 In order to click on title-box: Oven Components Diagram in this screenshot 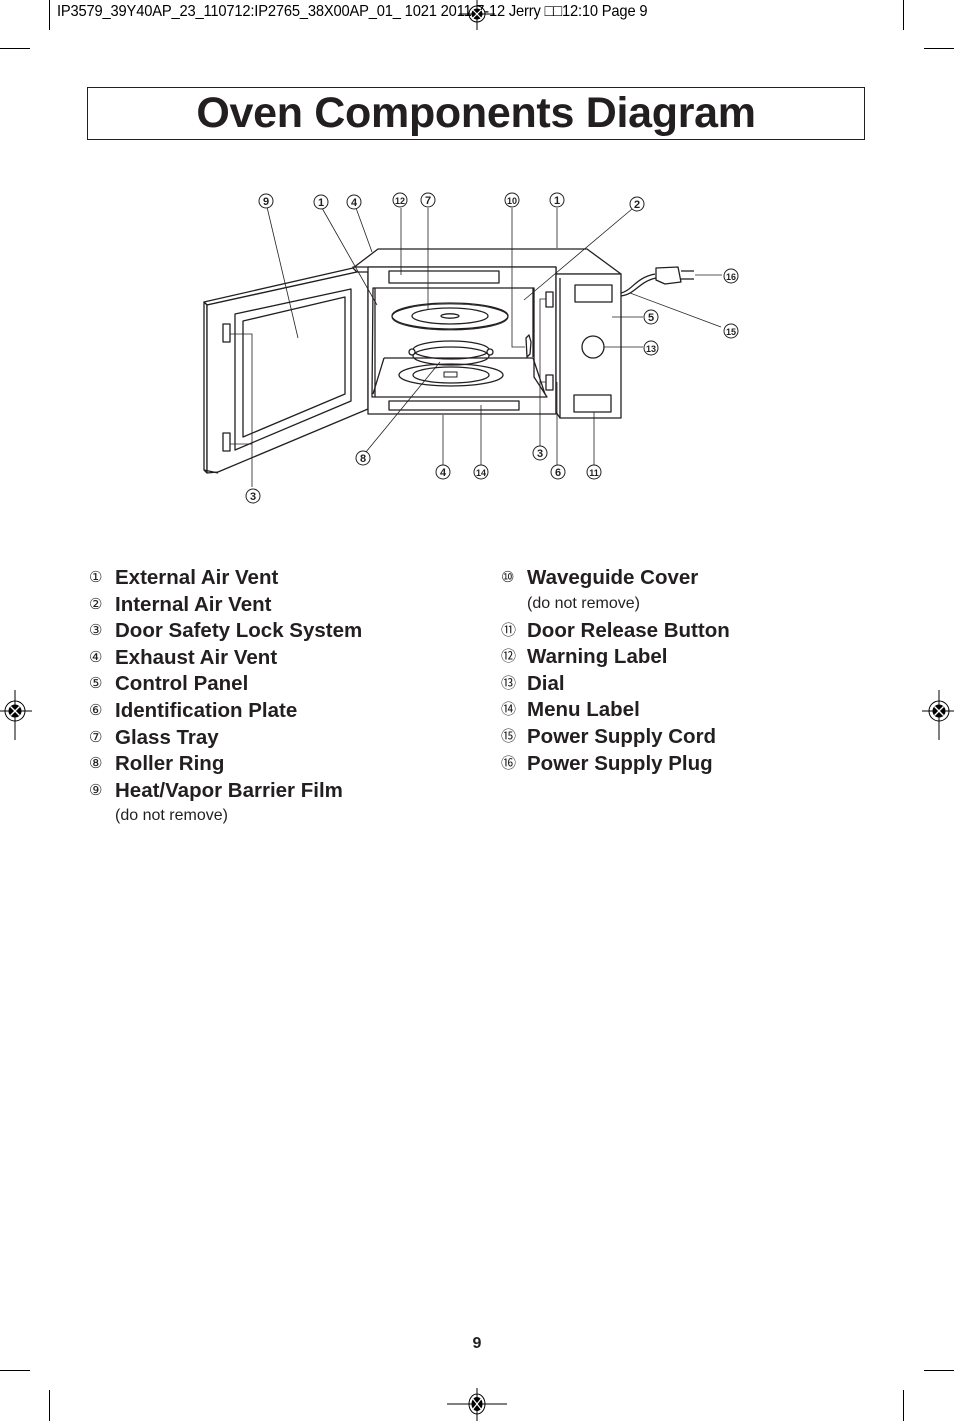, I will do `click(476, 113)`.